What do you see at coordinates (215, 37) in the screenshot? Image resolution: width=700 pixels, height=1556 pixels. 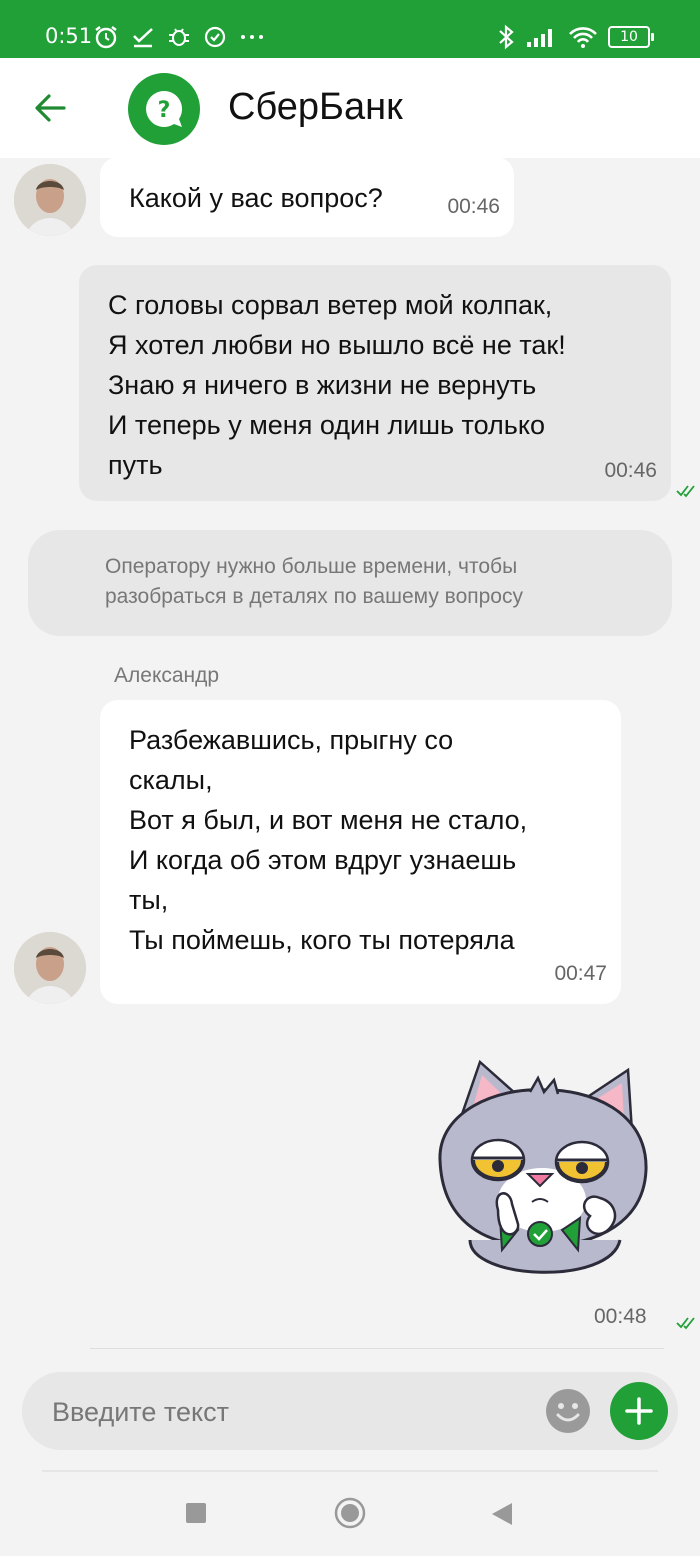 I see `circle-check-icon` at bounding box center [215, 37].